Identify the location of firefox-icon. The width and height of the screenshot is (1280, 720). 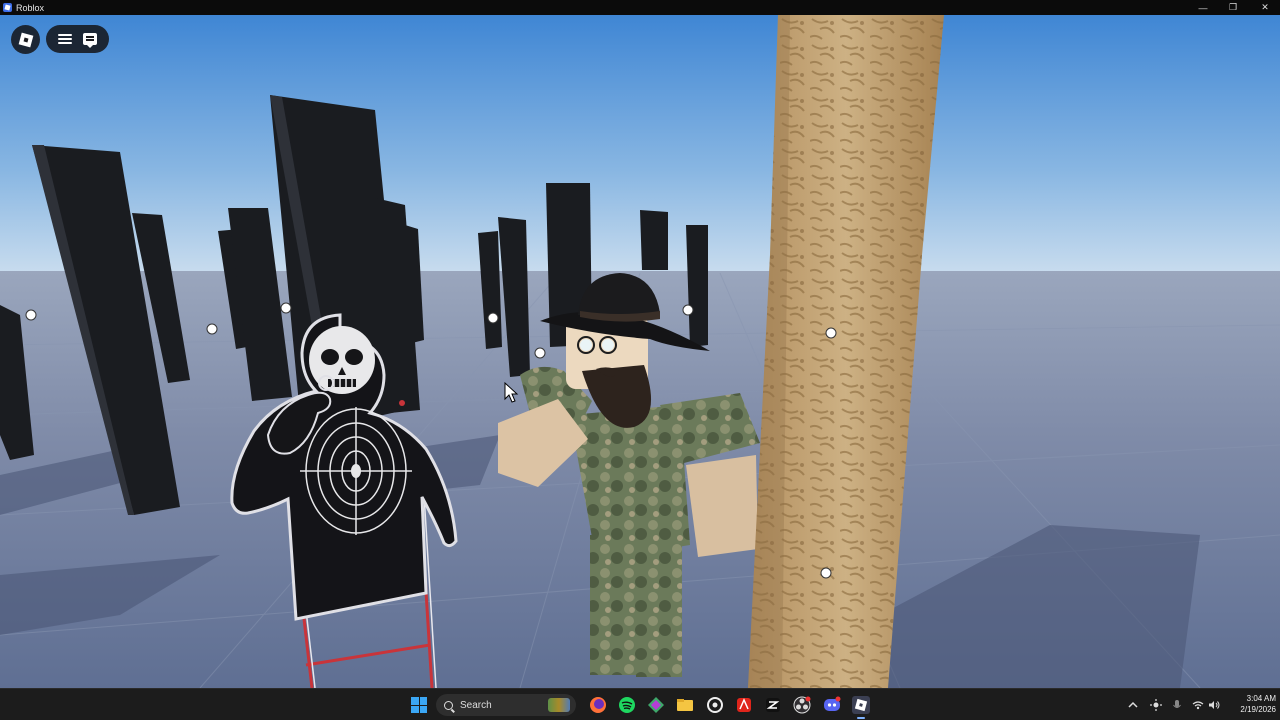
(598, 705).